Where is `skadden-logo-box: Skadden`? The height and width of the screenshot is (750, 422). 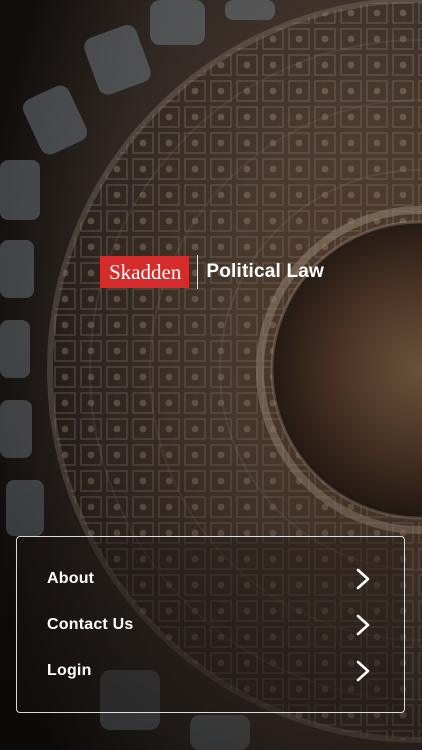 skadden-logo-box: Skadden is located at coordinates (145, 272).